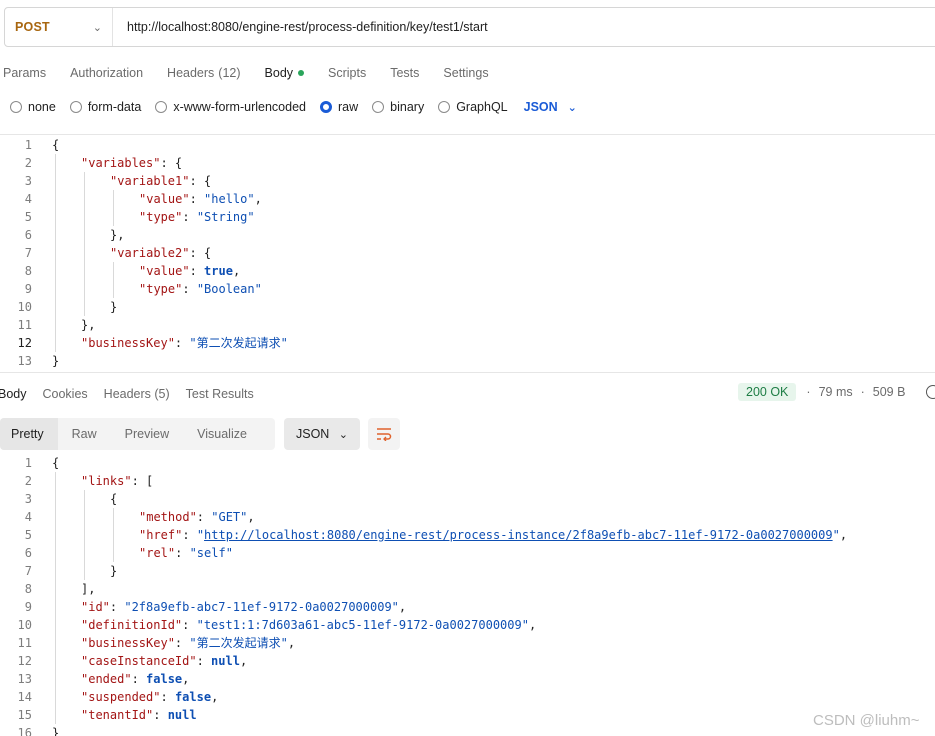  I want to click on method-selector: POST ⌄, so click(59, 27).